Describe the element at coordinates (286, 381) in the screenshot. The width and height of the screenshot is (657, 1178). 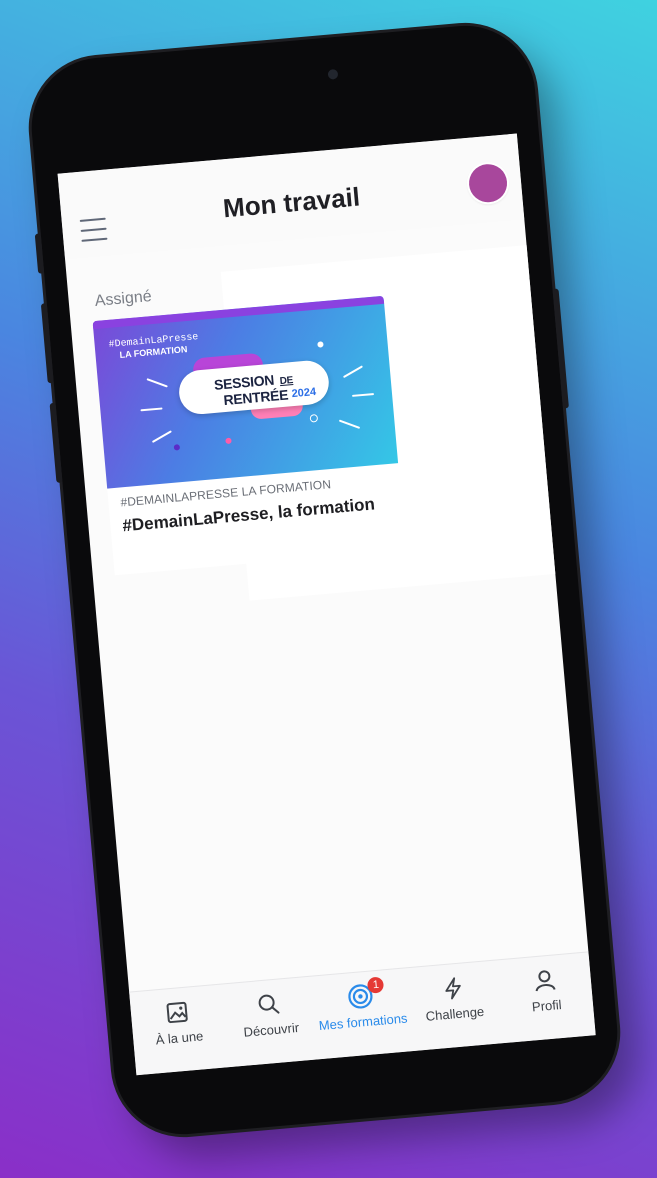
I see `cover-headline-de: DE` at that location.